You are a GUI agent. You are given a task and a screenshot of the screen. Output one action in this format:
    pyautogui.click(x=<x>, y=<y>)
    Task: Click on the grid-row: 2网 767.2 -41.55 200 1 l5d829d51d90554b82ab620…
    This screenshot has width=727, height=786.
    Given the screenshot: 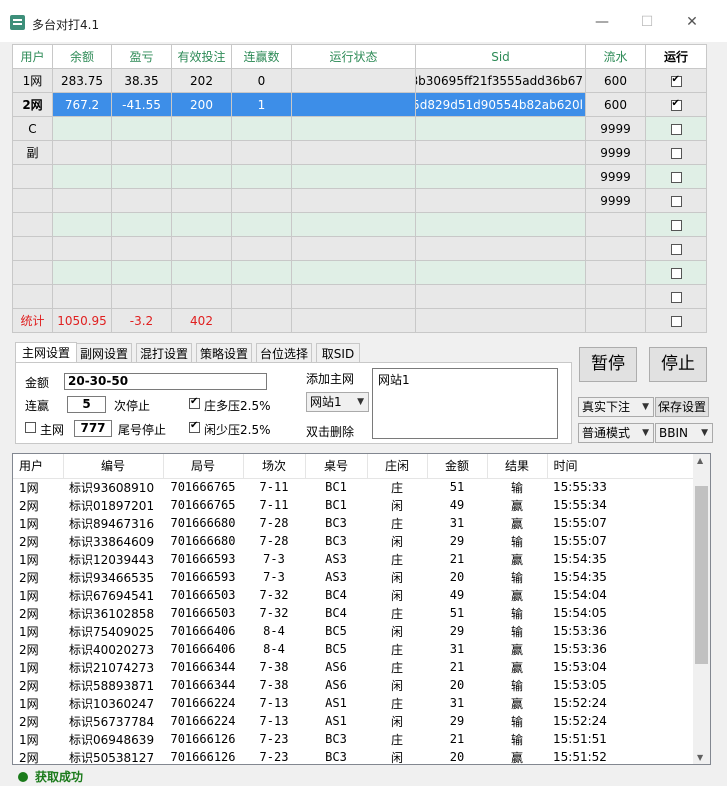 What is the action you would take?
    pyautogui.click(x=359, y=104)
    